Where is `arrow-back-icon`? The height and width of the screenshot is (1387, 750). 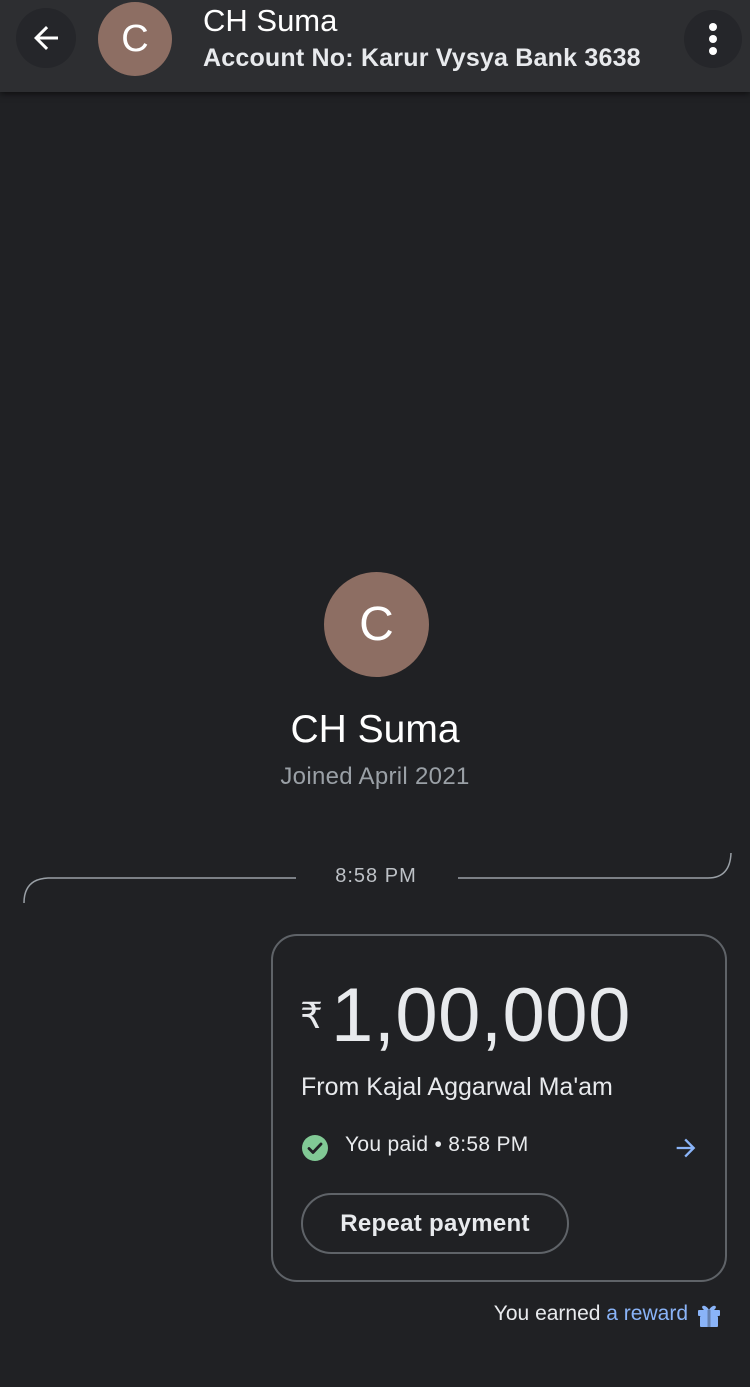
arrow-back-icon is located at coordinates (46, 38).